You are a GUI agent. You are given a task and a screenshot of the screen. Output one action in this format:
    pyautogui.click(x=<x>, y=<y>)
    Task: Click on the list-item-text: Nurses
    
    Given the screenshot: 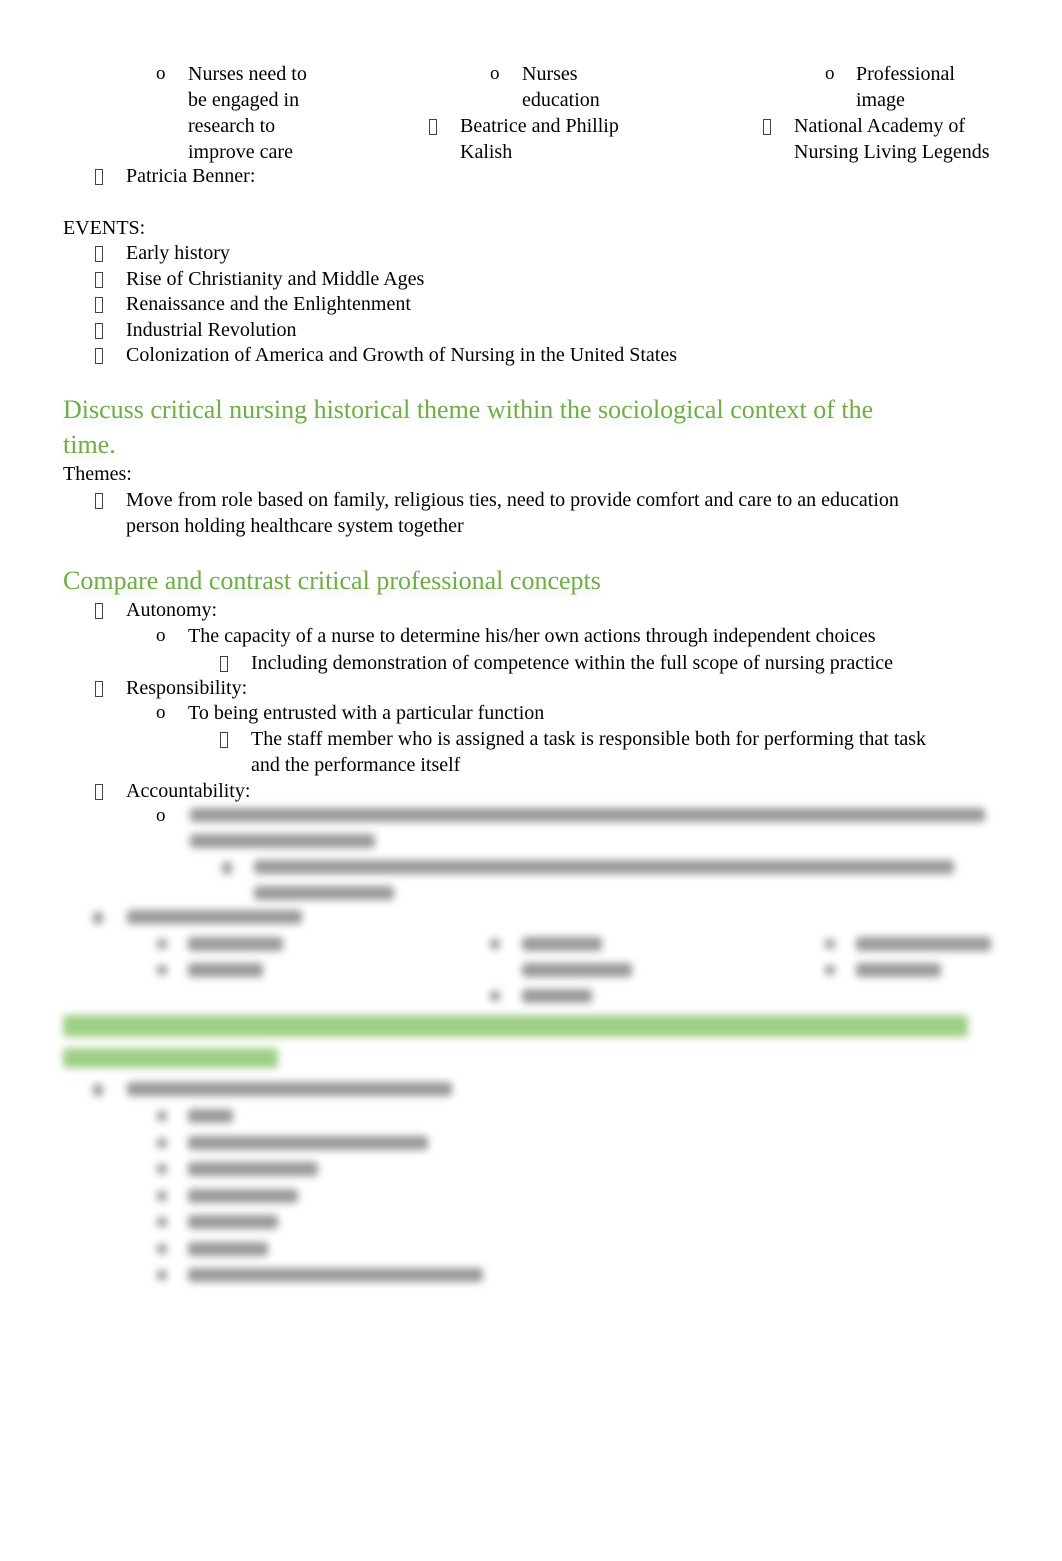 What is the action you would take?
    pyautogui.click(x=550, y=74)
    